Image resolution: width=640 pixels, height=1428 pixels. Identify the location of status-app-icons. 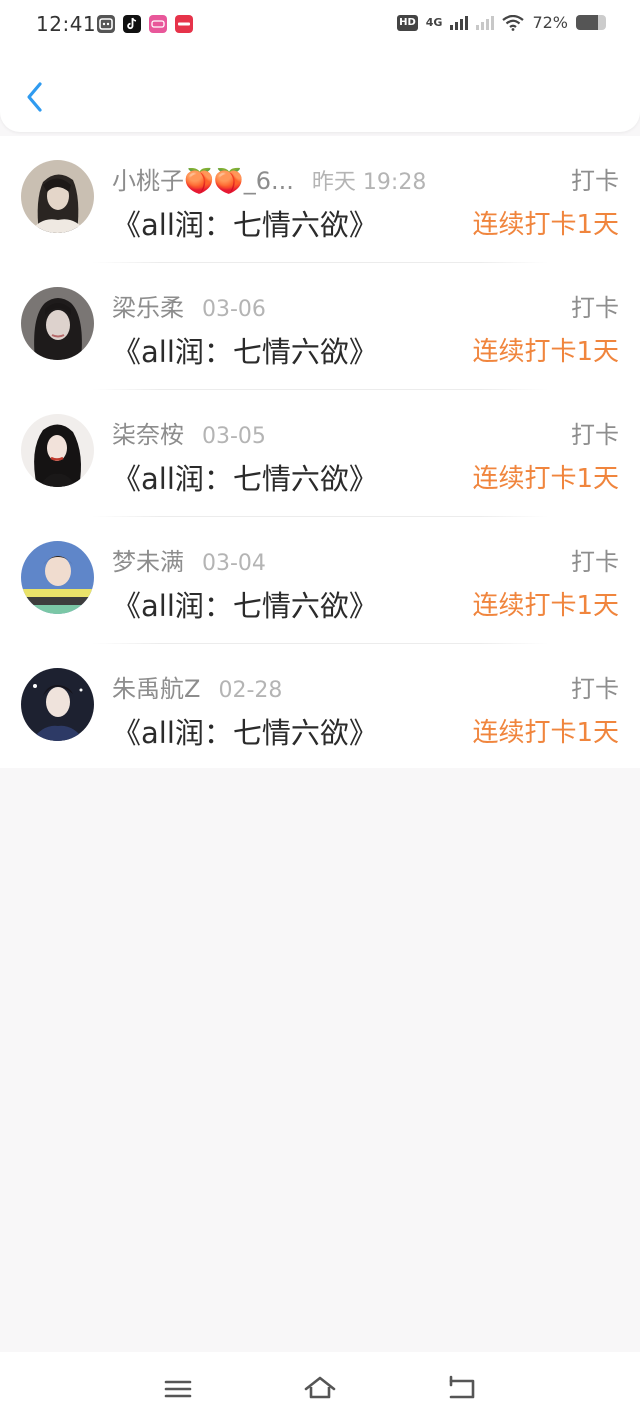
(145, 24).